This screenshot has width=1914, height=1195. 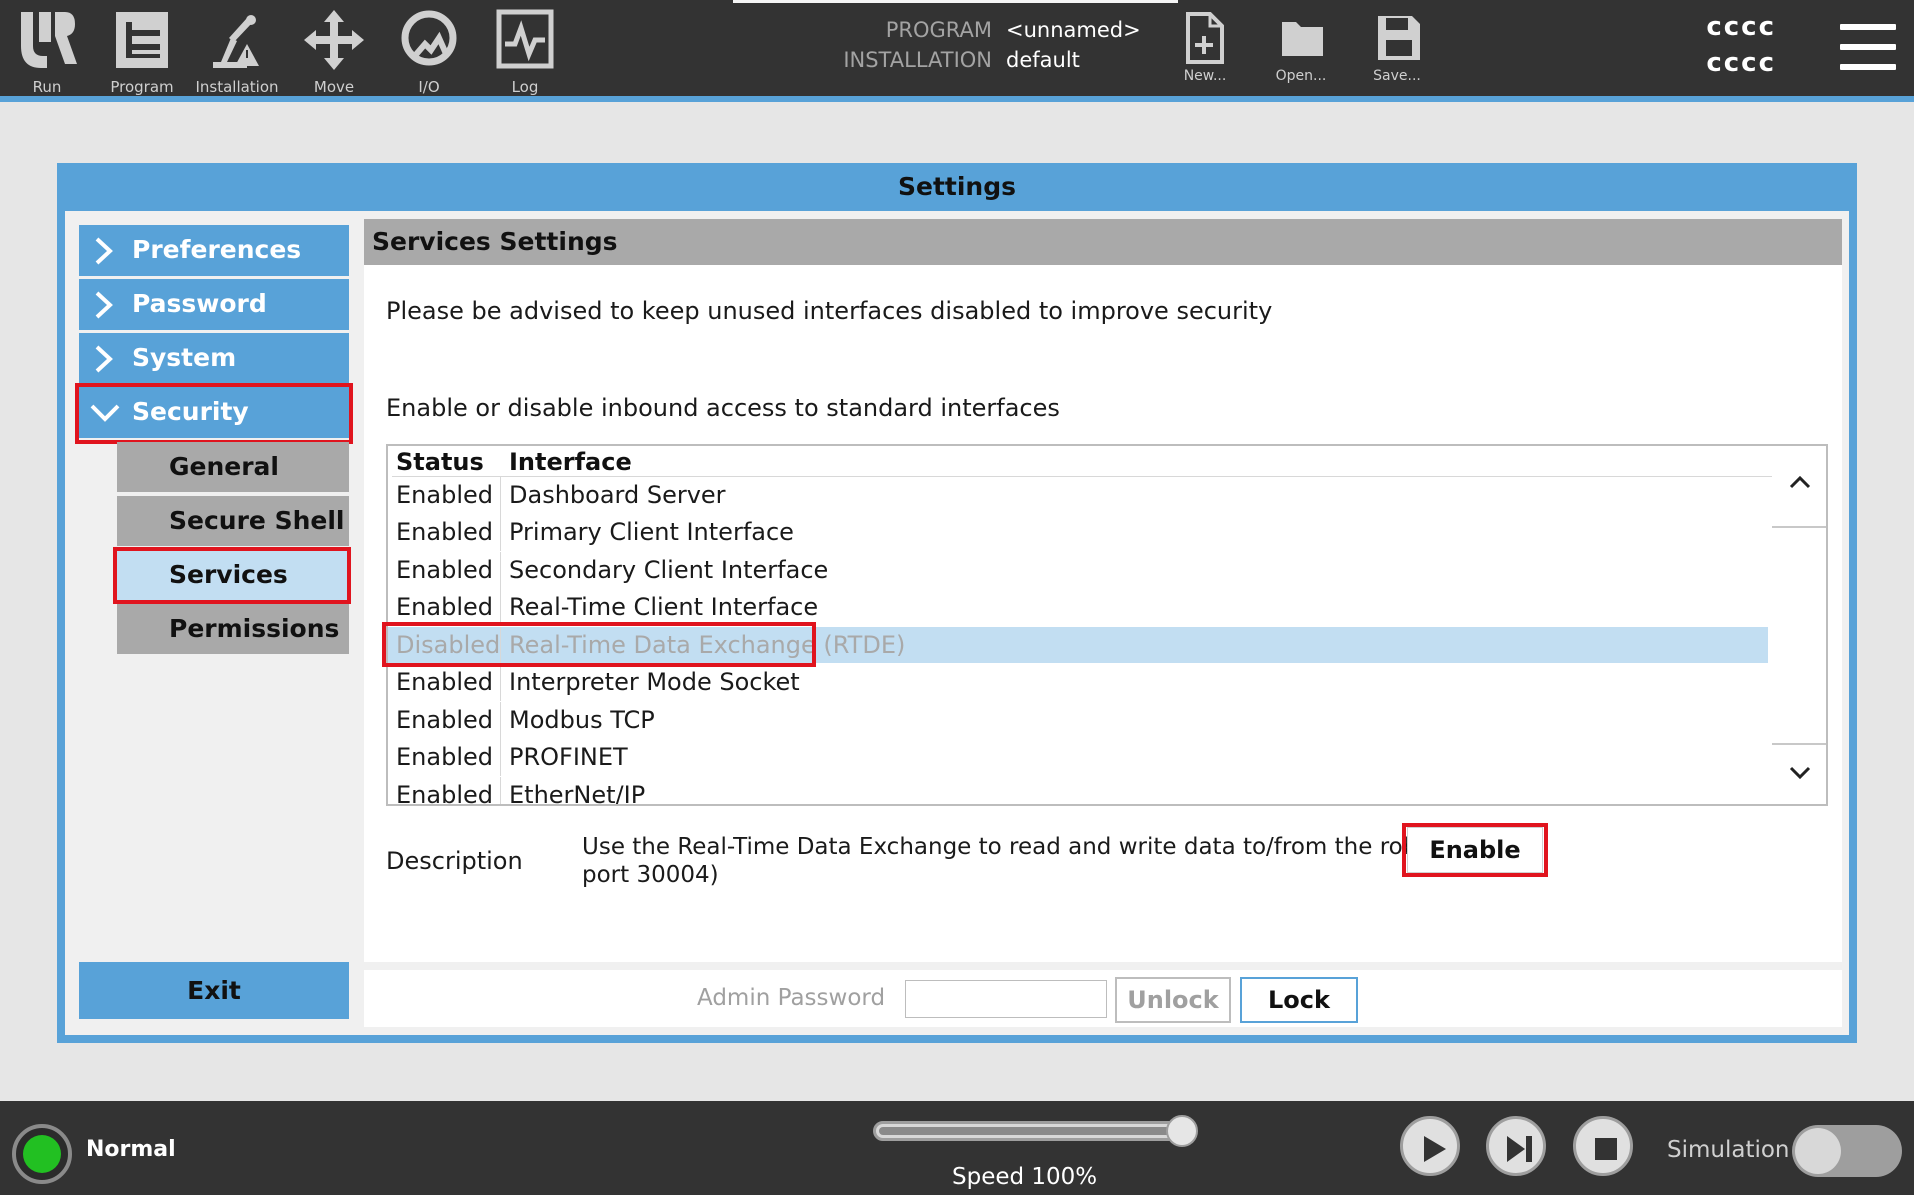 I want to click on nav-program-button: Program, so click(x=142, y=51).